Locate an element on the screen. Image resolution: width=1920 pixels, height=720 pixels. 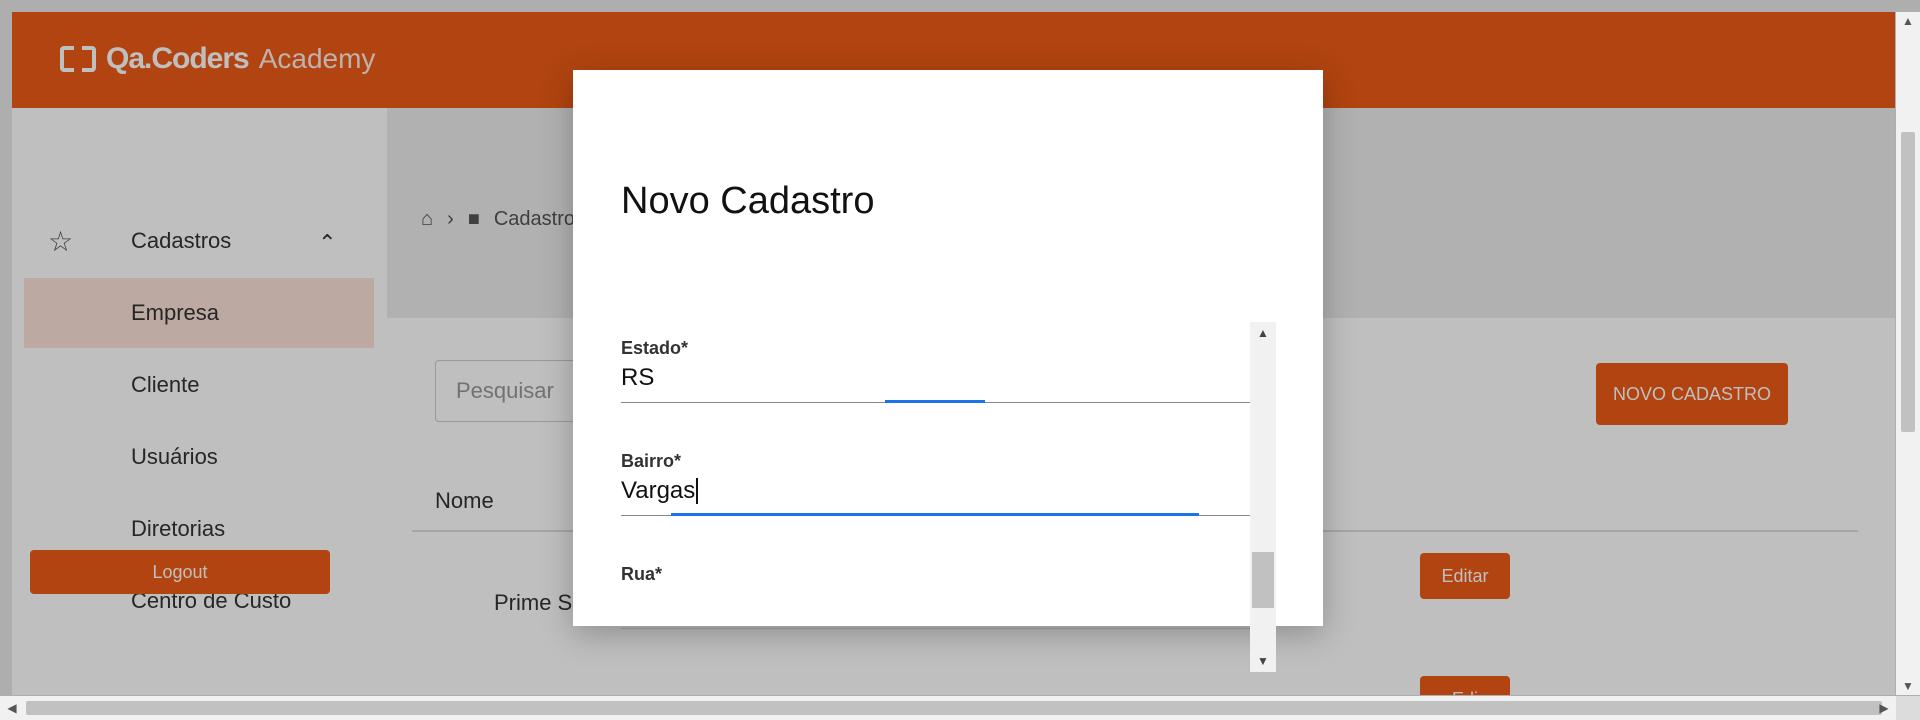
text-caret is located at coordinates (697, 491).